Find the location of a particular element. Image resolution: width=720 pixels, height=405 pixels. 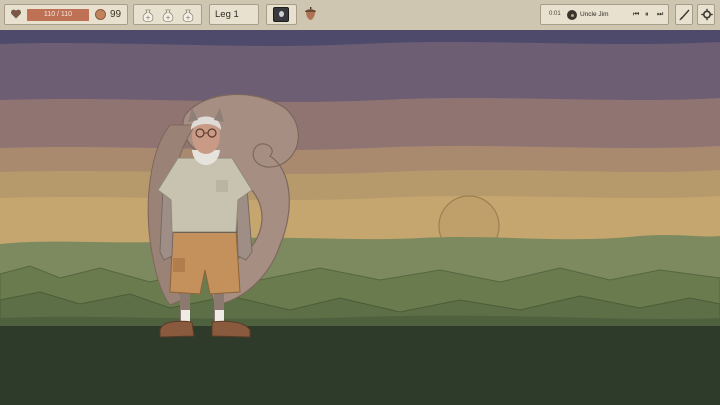

health-text: 110 / 110 is located at coordinates (58, 14).